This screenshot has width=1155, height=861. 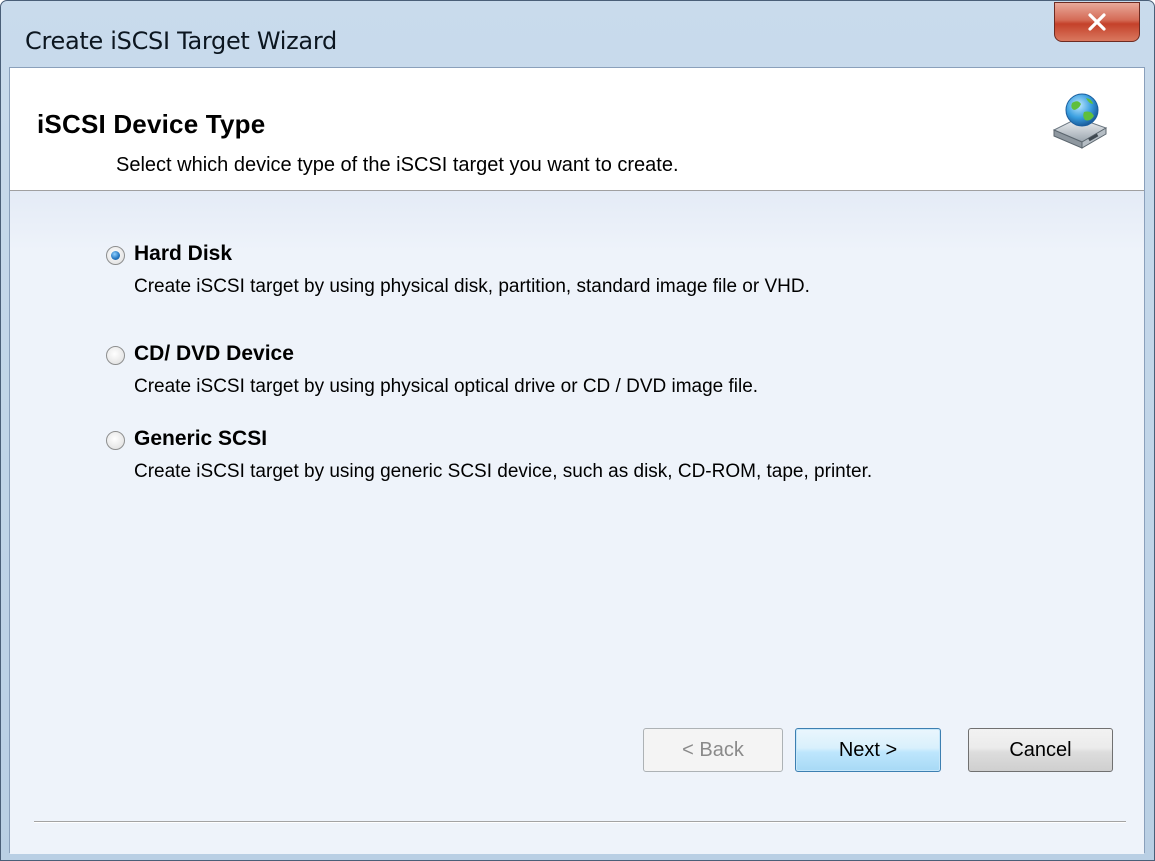 What do you see at coordinates (200, 439) in the screenshot?
I see `option-label: Generic SCSI` at bounding box center [200, 439].